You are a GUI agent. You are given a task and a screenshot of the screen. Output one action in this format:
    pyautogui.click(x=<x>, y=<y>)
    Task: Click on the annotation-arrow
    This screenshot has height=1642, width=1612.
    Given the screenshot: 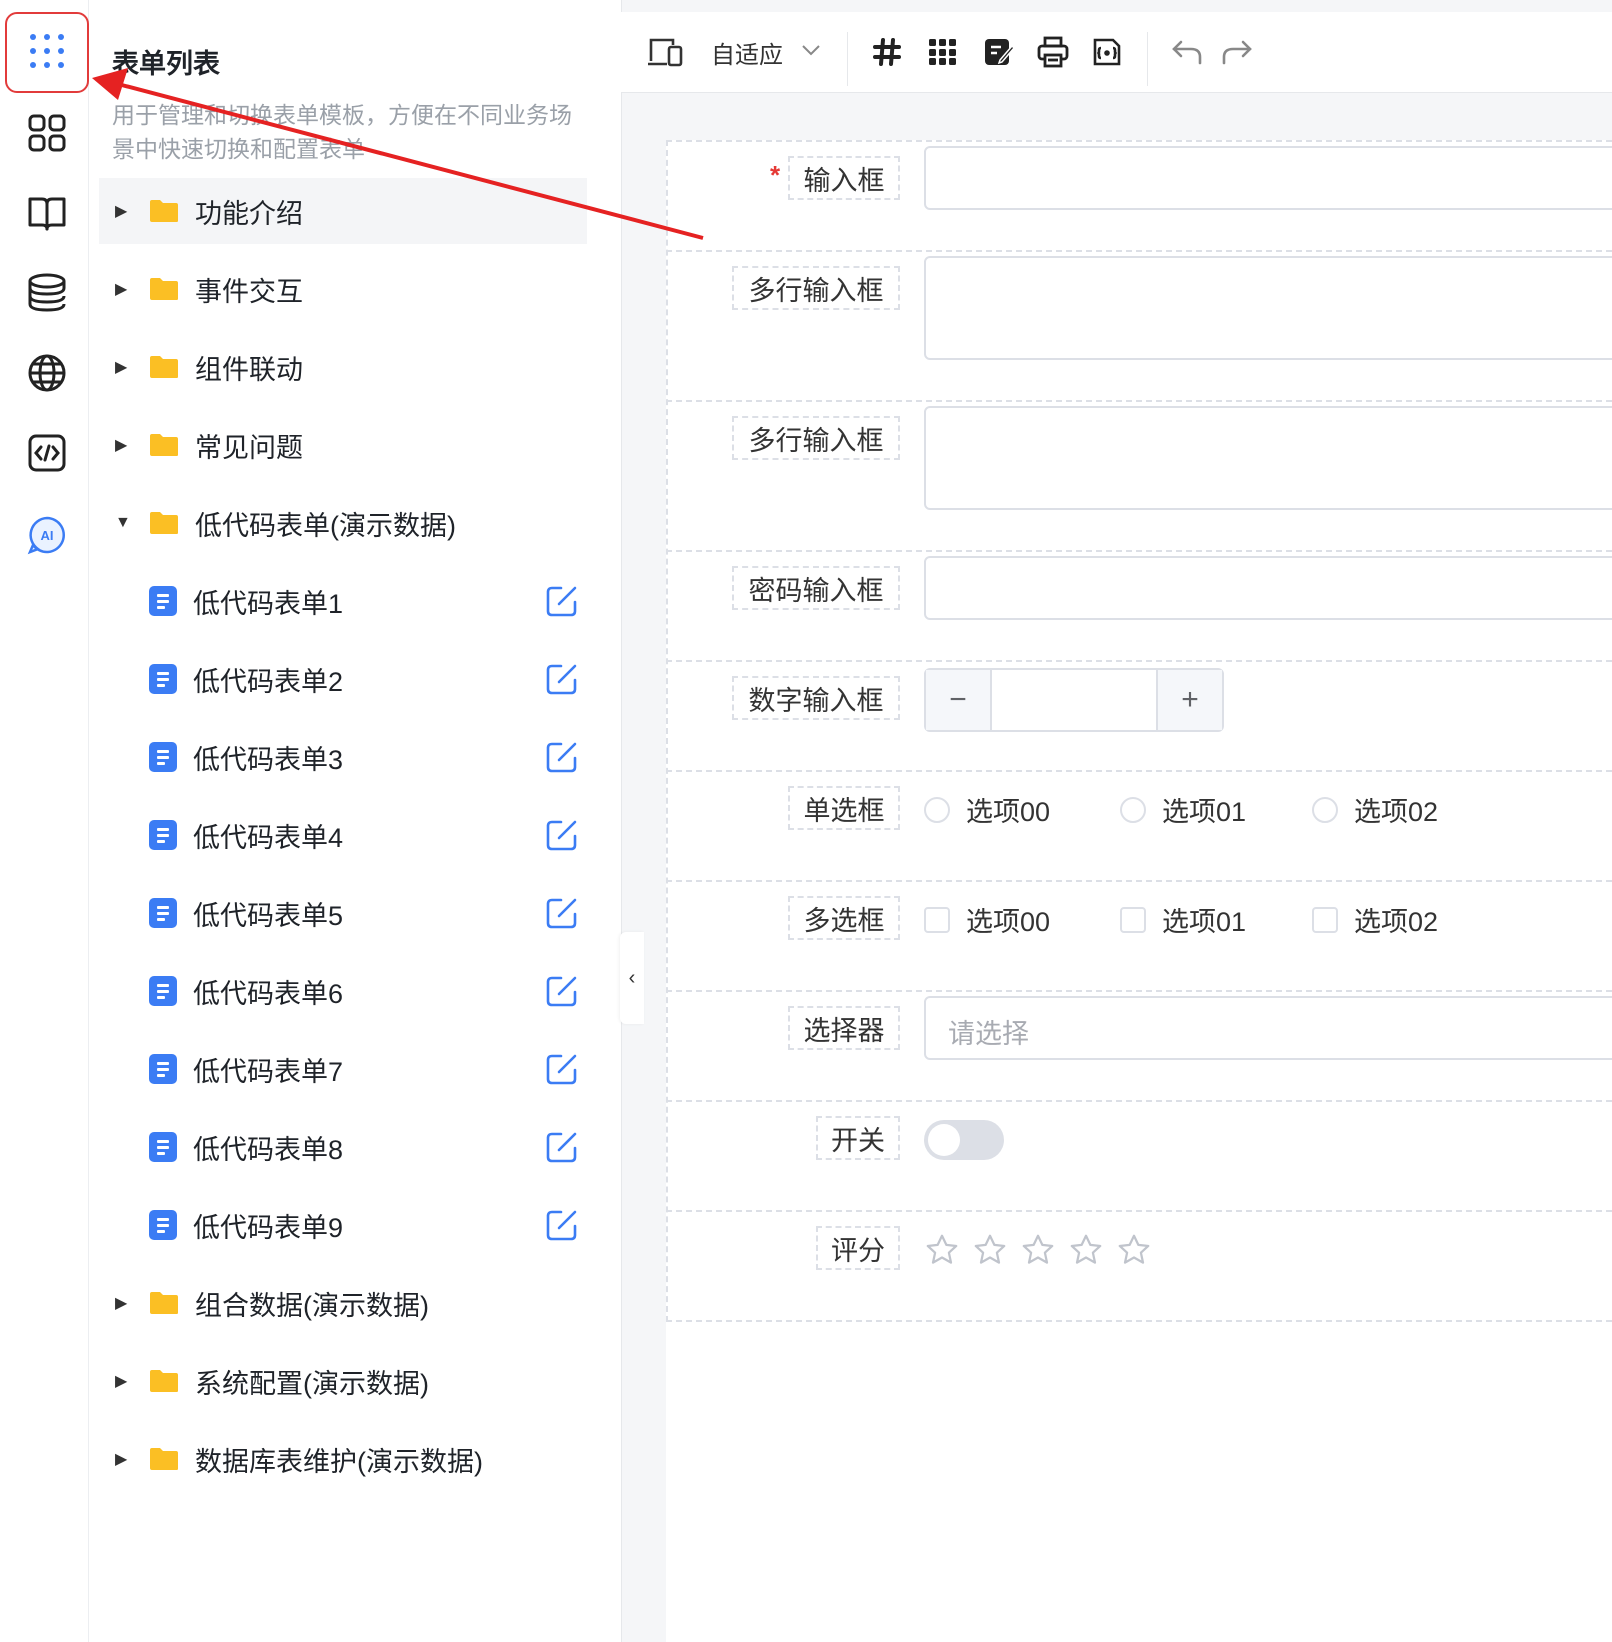 What is the action you would take?
    pyautogui.click(x=398, y=154)
    